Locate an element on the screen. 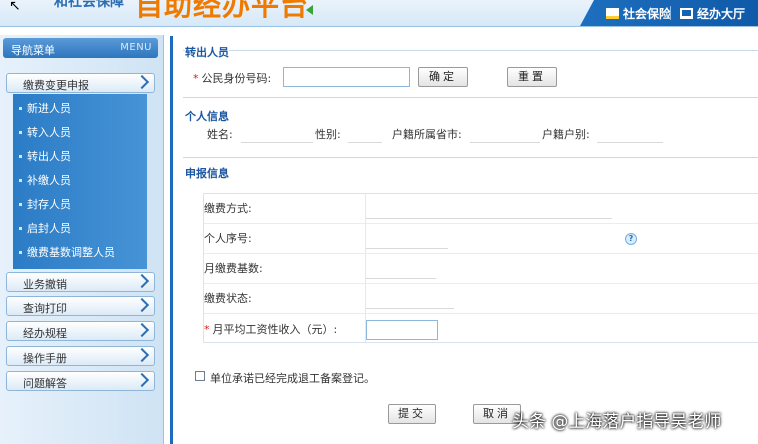  monthly-base-label: 月缴费基数: is located at coordinates (233, 268).